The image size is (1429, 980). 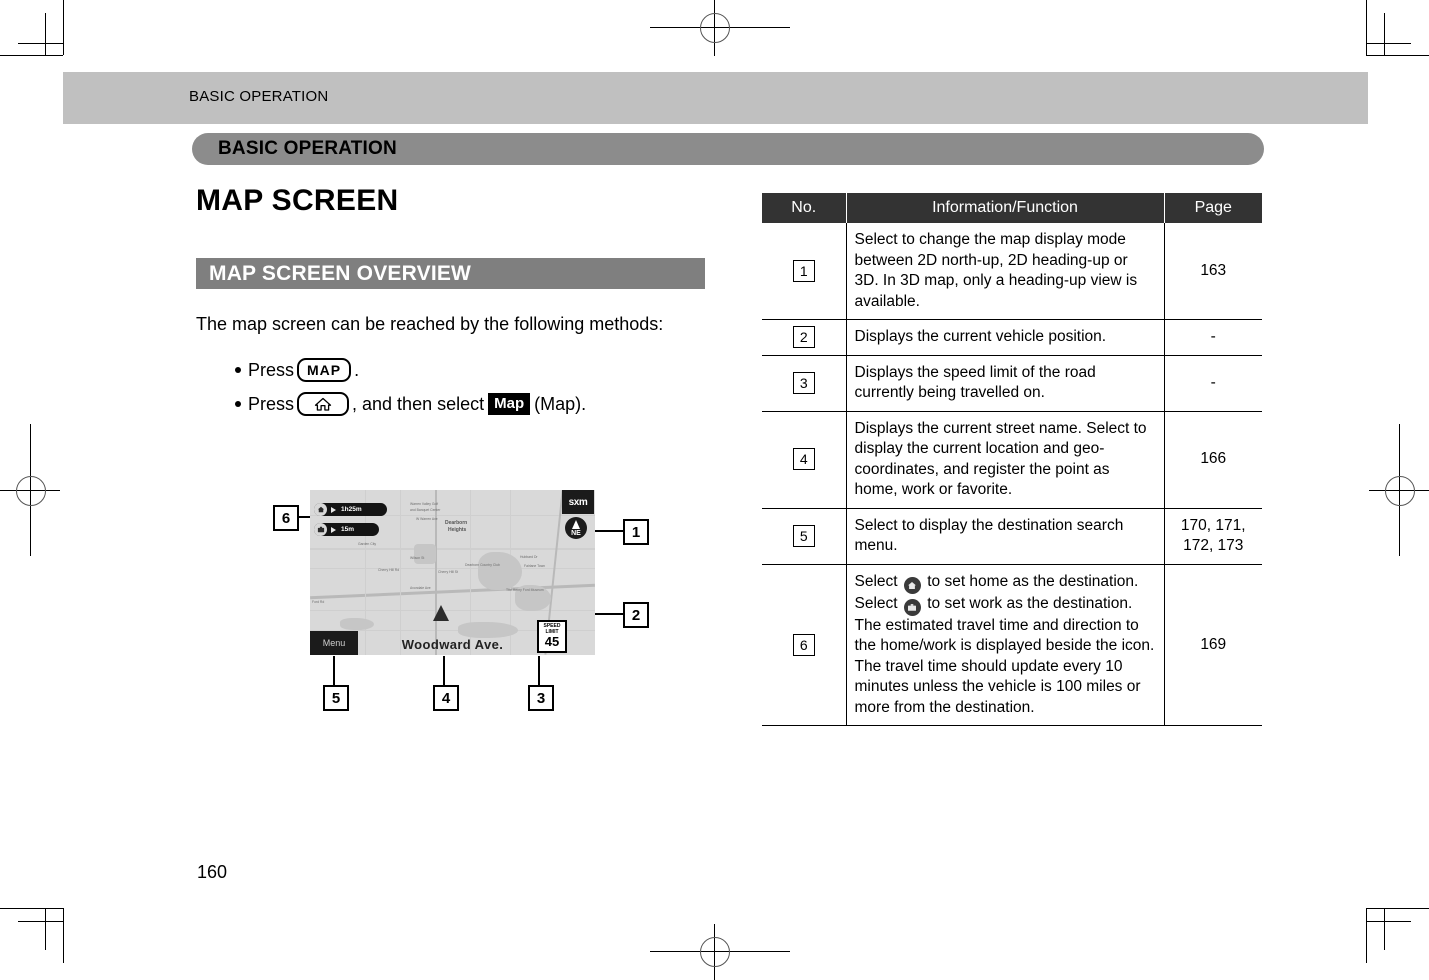 What do you see at coordinates (912, 607) in the screenshot?
I see `work-icon` at bounding box center [912, 607].